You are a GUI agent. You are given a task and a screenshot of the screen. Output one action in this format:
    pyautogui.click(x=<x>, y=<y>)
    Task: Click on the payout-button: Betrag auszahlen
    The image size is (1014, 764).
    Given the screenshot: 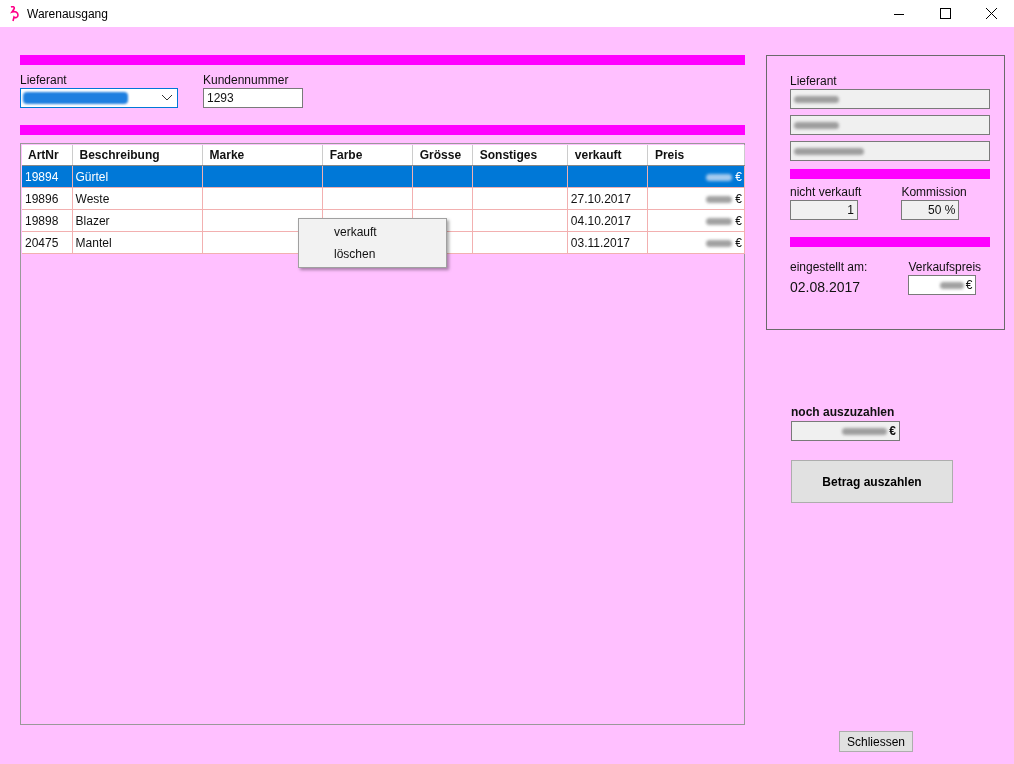 What is the action you would take?
    pyautogui.click(x=872, y=481)
    